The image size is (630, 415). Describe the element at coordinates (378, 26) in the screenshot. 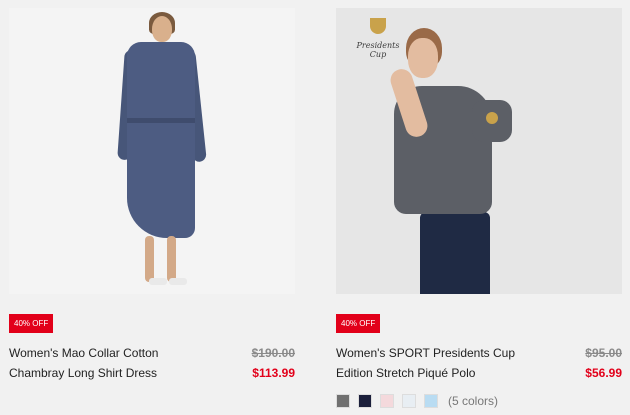

I see `trophy-icon` at that location.